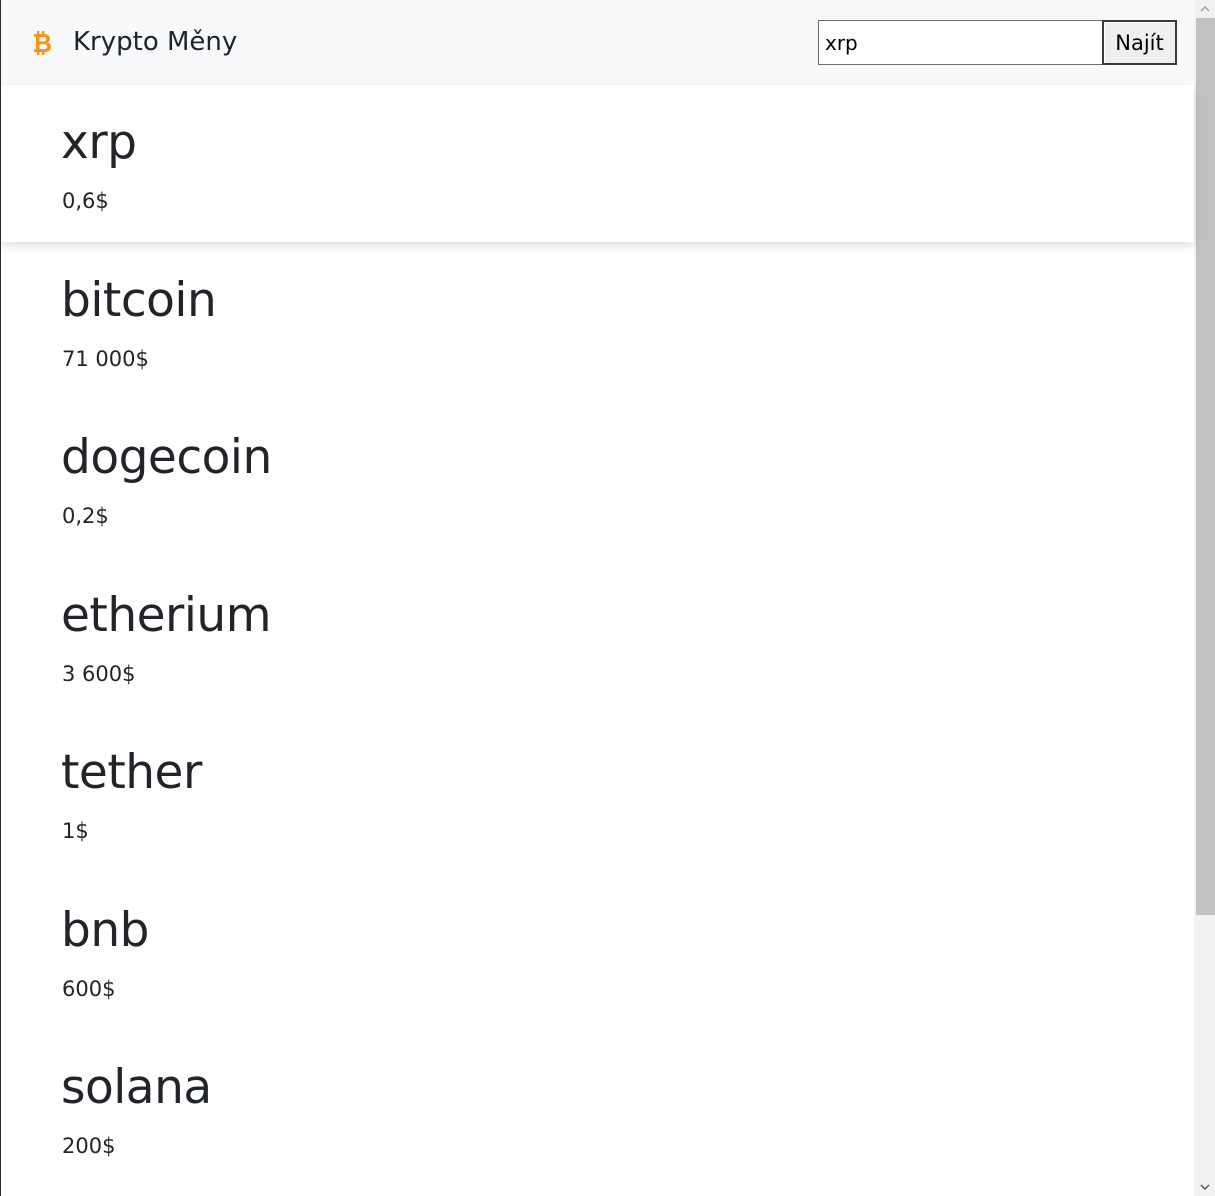 The width and height of the screenshot is (1215, 1196). Describe the element at coordinates (155, 42) in the screenshot. I see `brand-title: Krypto Měny` at that location.